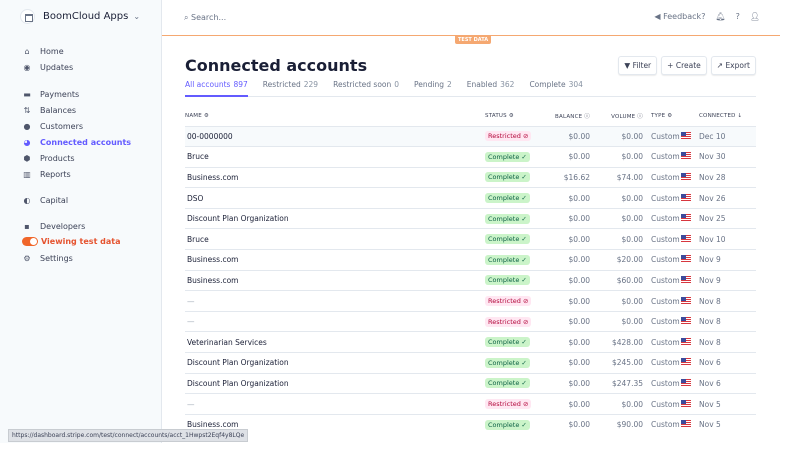 This screenshot has width=791, height=456. I want to click on export-button: ↗ Export, so click(733, 65).